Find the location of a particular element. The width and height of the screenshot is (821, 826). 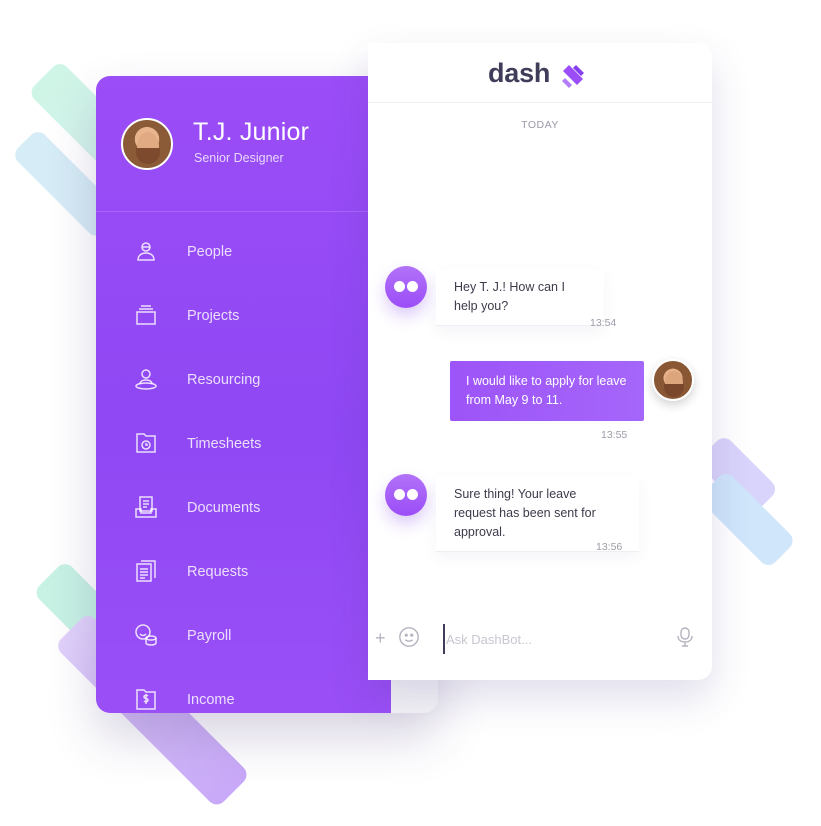

sidebar-item-label: Income is located at coordinates (211, 700).